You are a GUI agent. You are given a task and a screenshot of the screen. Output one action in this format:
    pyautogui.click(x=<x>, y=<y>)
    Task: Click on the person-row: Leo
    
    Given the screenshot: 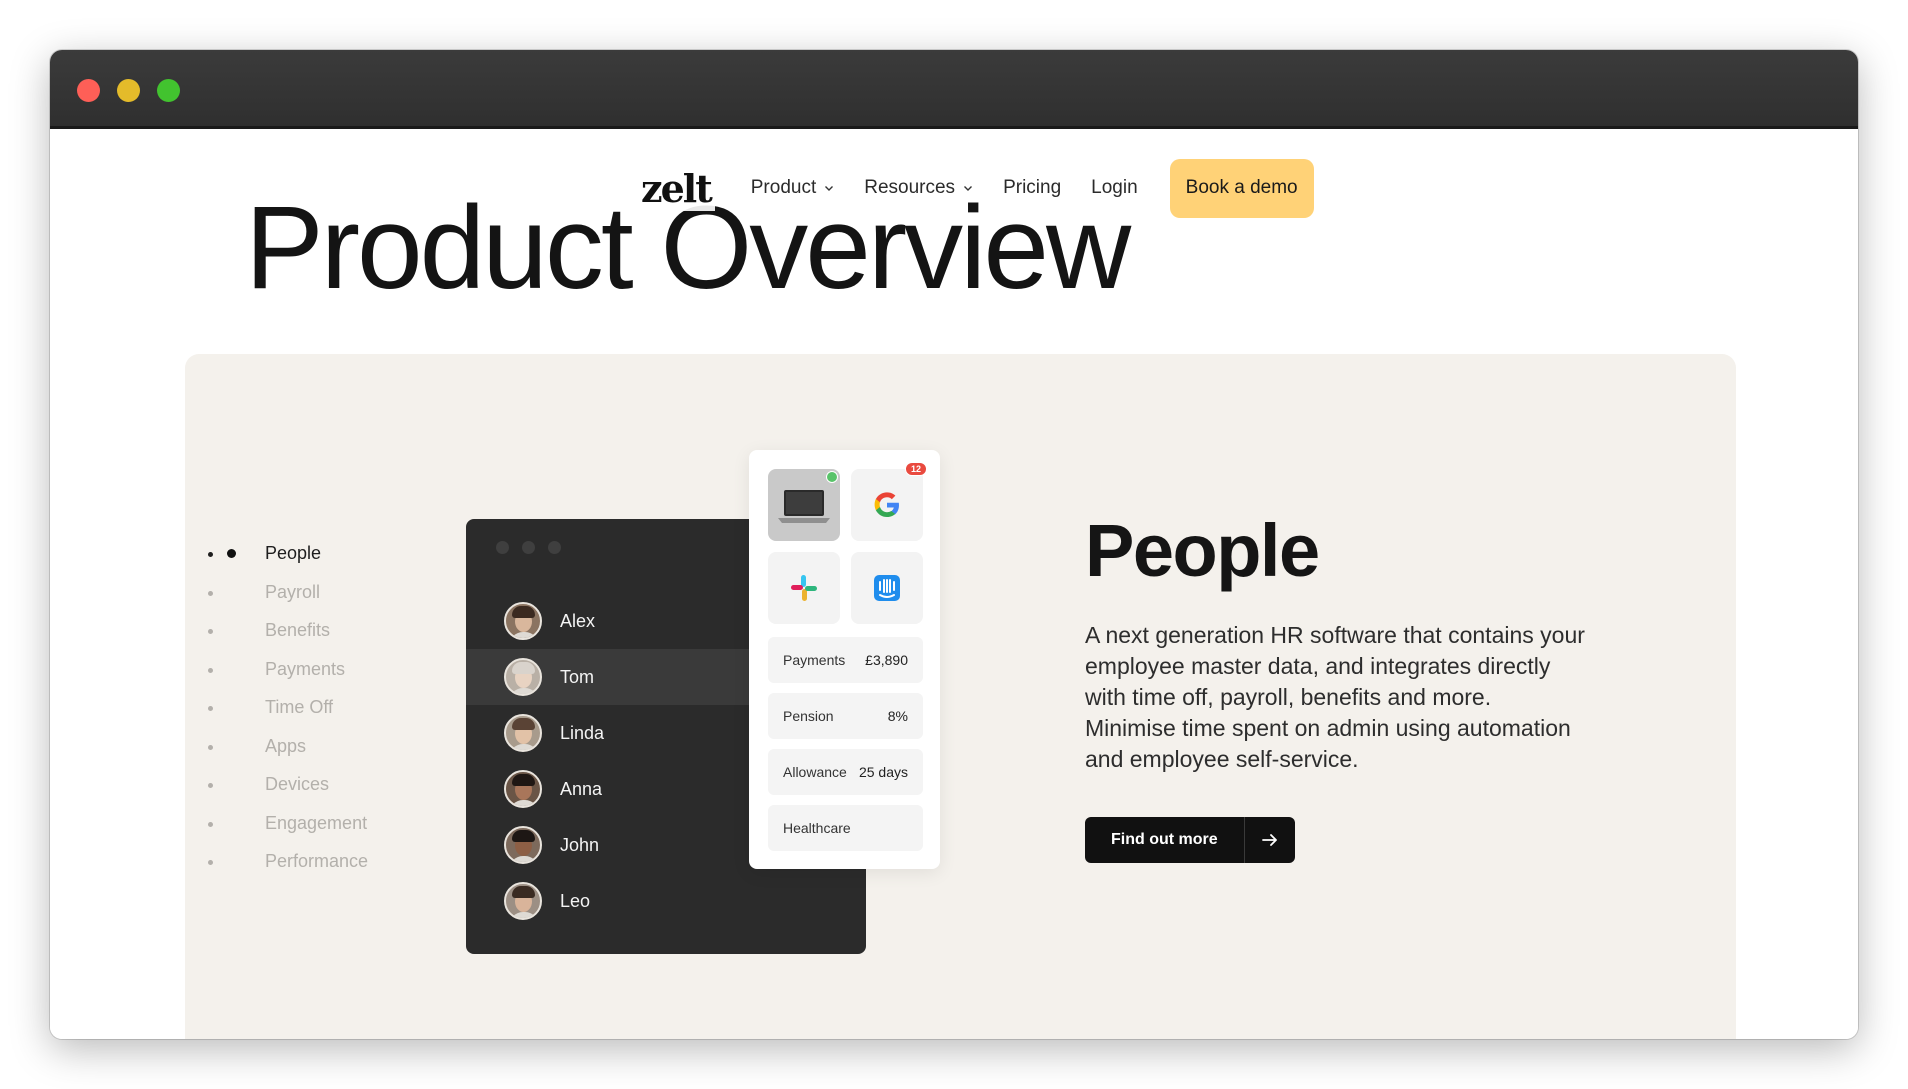 What is the action you would take?
    pyautogui.click(x=666, y=901)
    